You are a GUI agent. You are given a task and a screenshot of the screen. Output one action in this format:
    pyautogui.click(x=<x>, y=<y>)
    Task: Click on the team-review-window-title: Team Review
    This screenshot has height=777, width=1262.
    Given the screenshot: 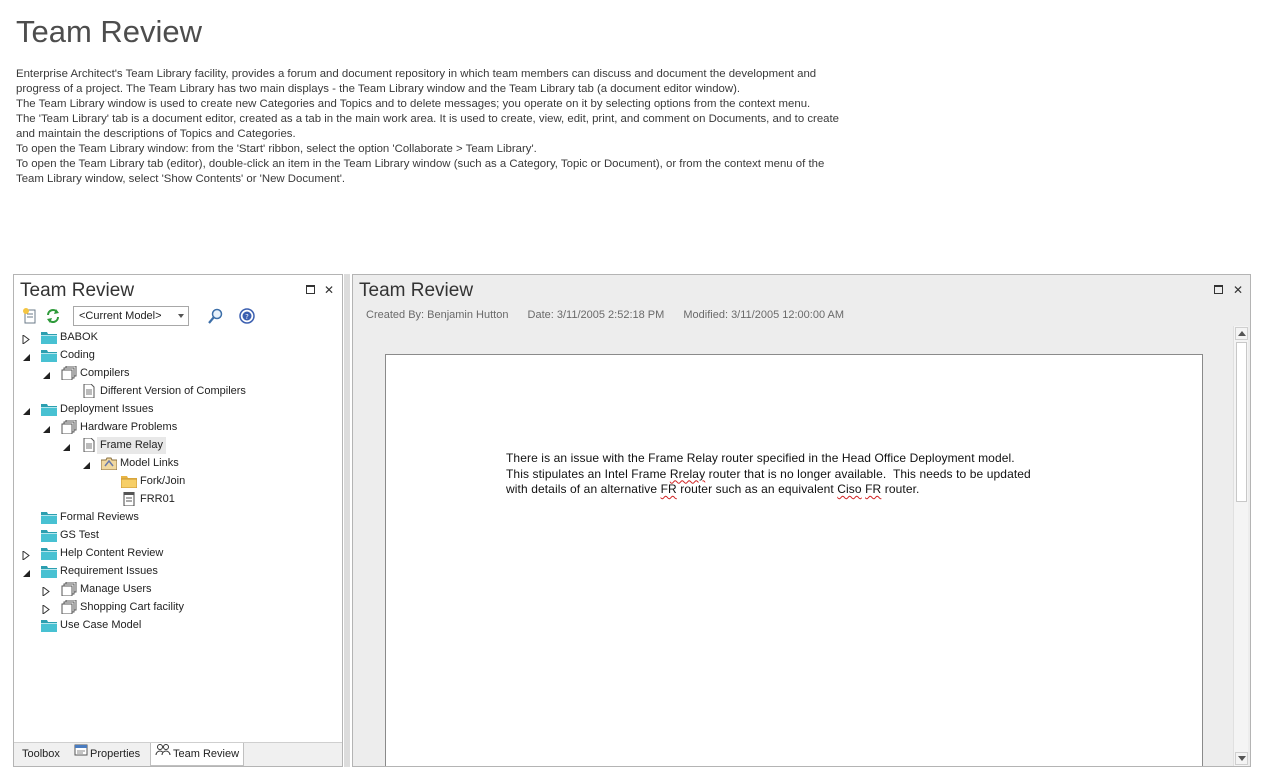 What is the action you would take?
    pyautogui.click(x=77, y=290)
    